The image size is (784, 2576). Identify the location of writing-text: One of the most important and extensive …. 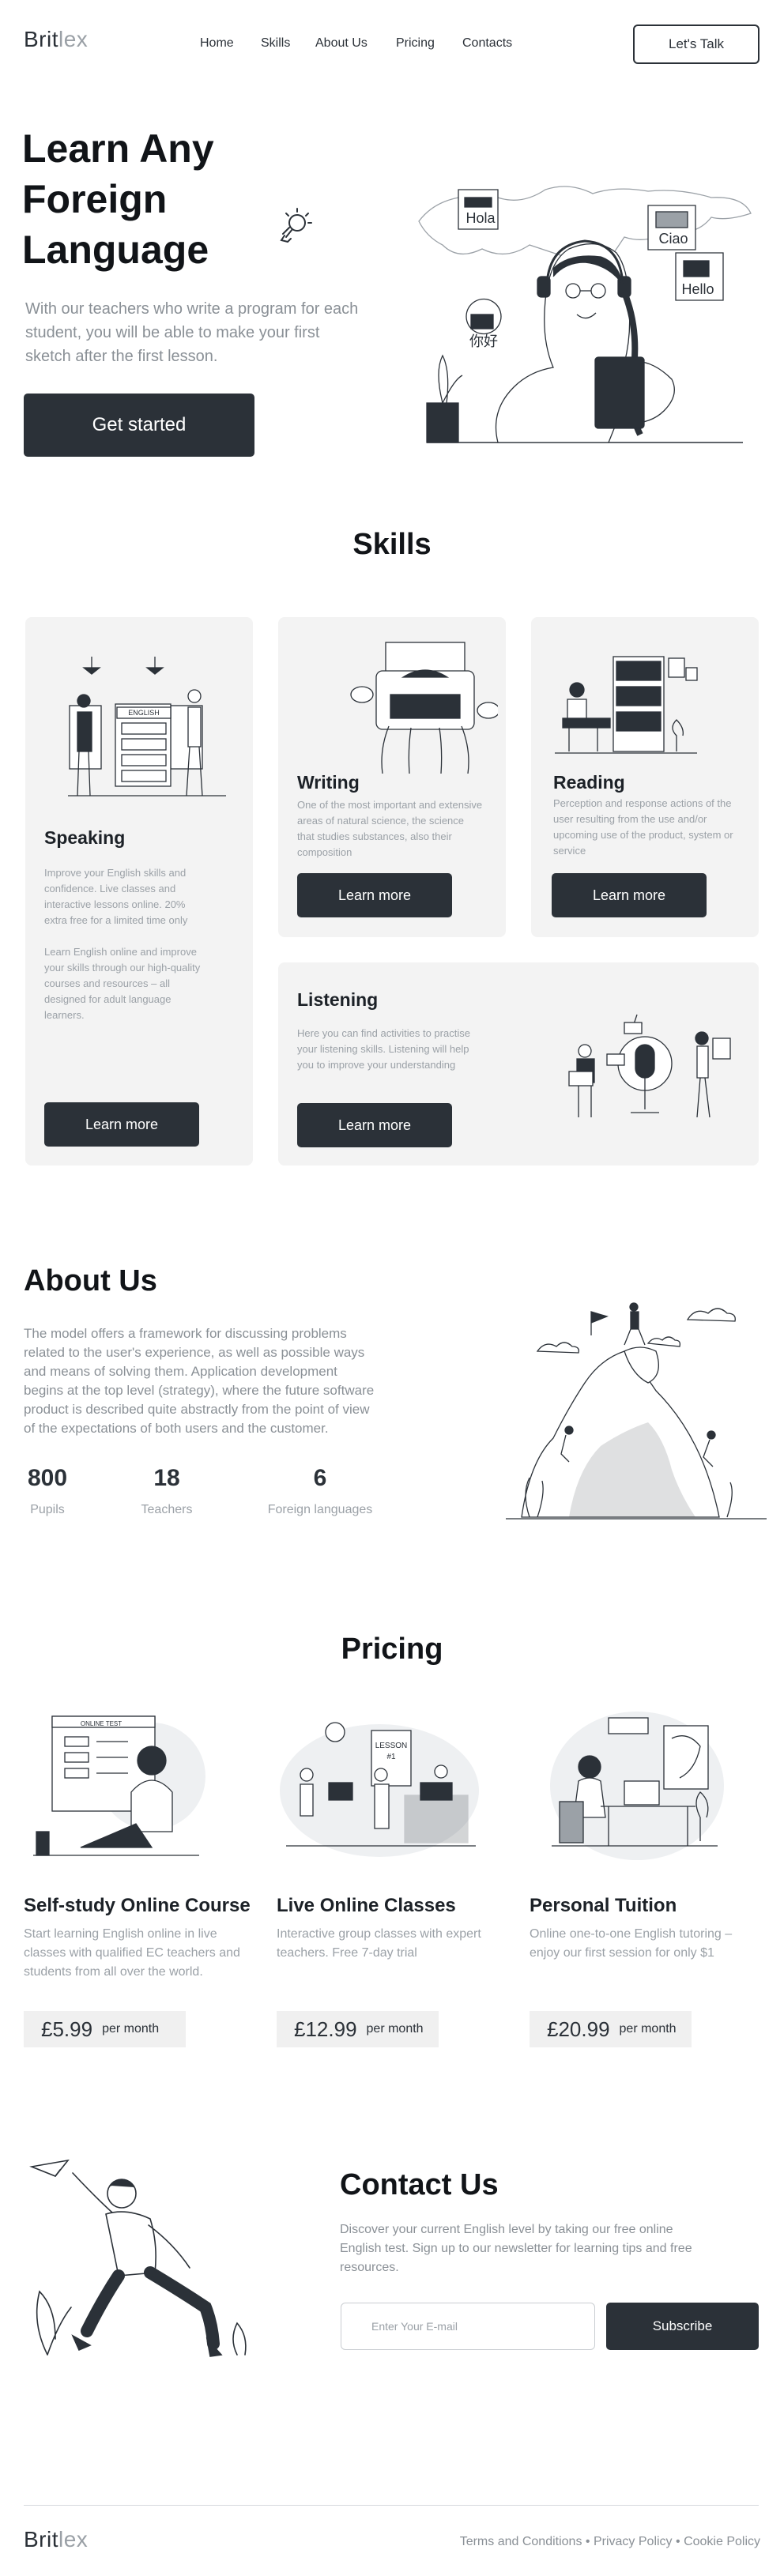
(390, 828).